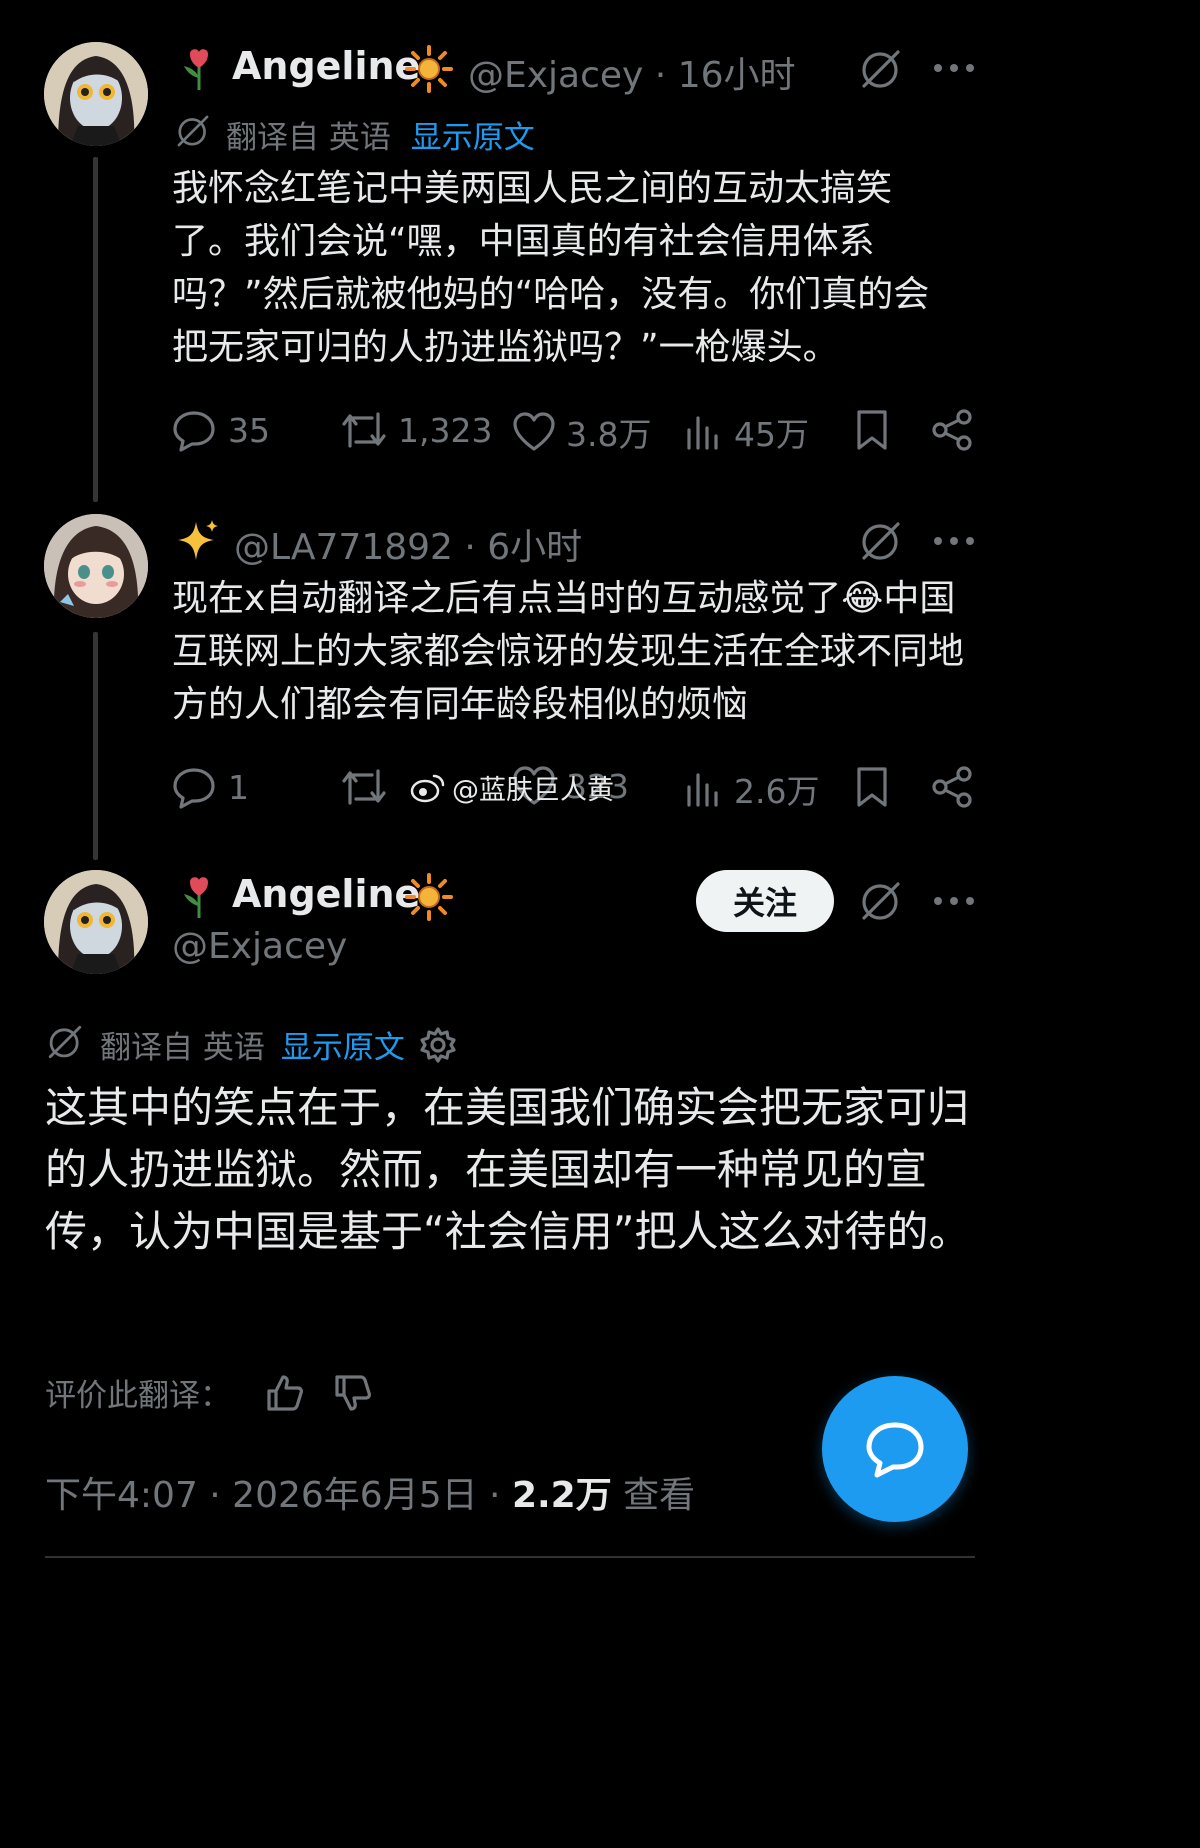  I want to click on weibo-icon, so click(427, 788).